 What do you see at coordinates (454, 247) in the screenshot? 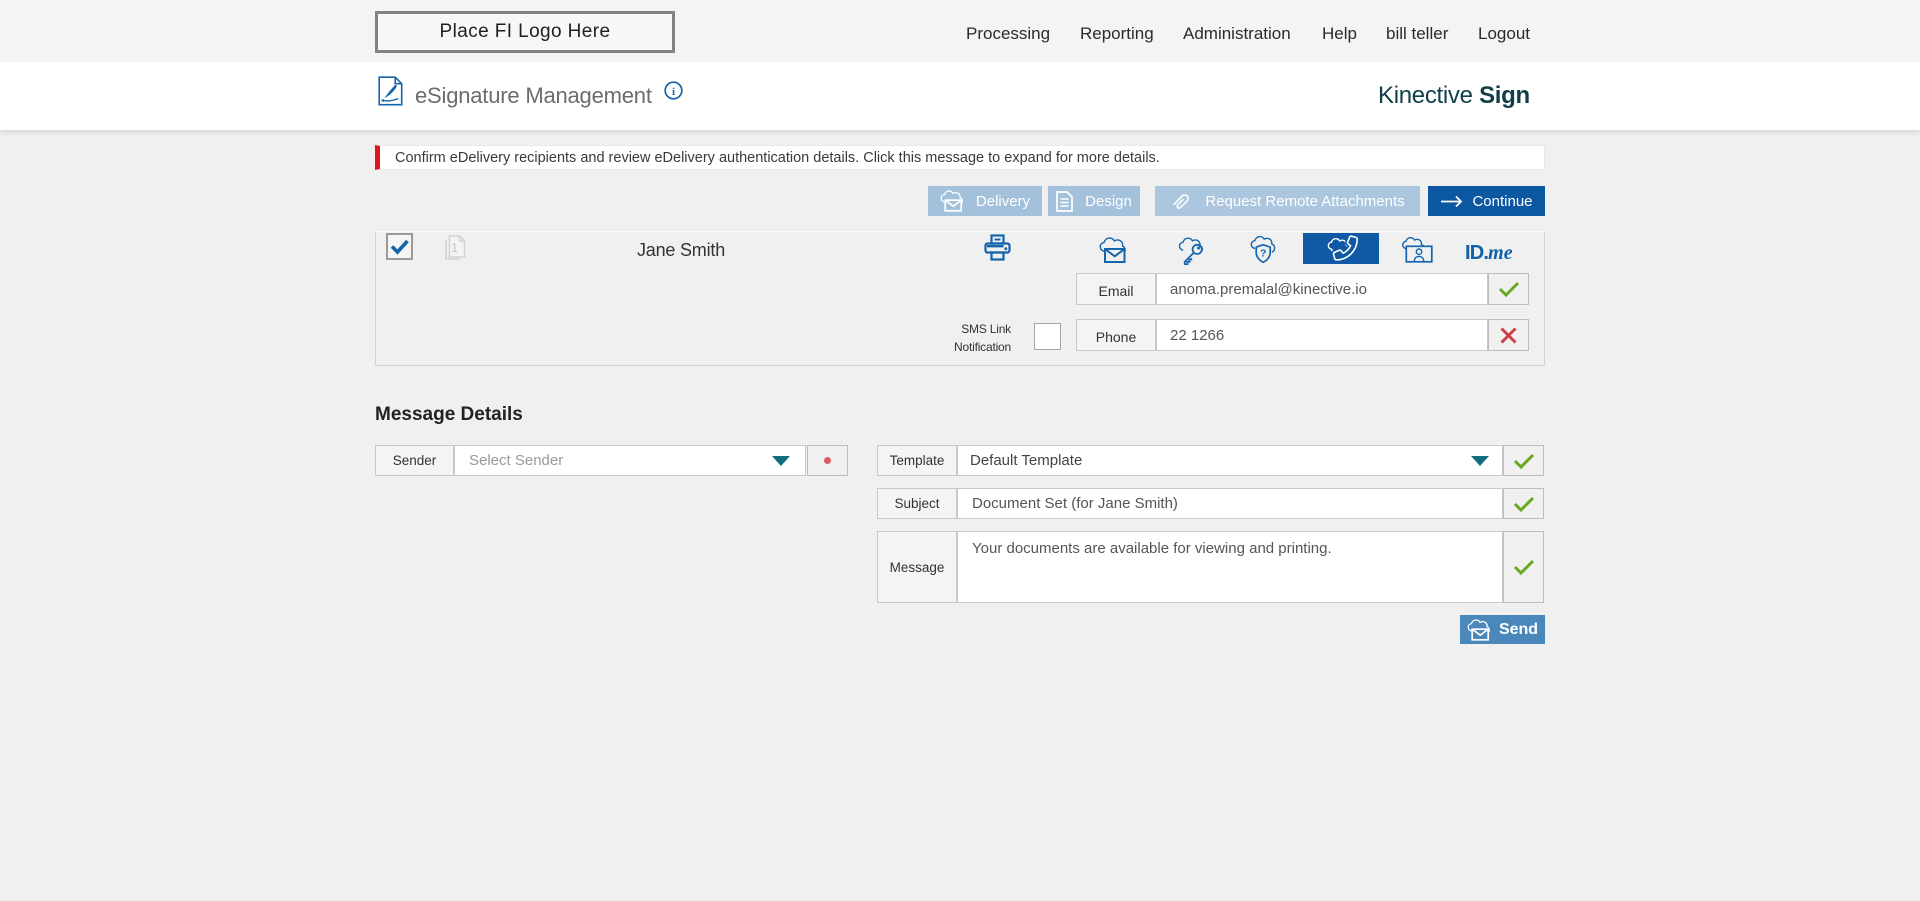
I see `svg-text: 1` at bounding box center [454, 247].